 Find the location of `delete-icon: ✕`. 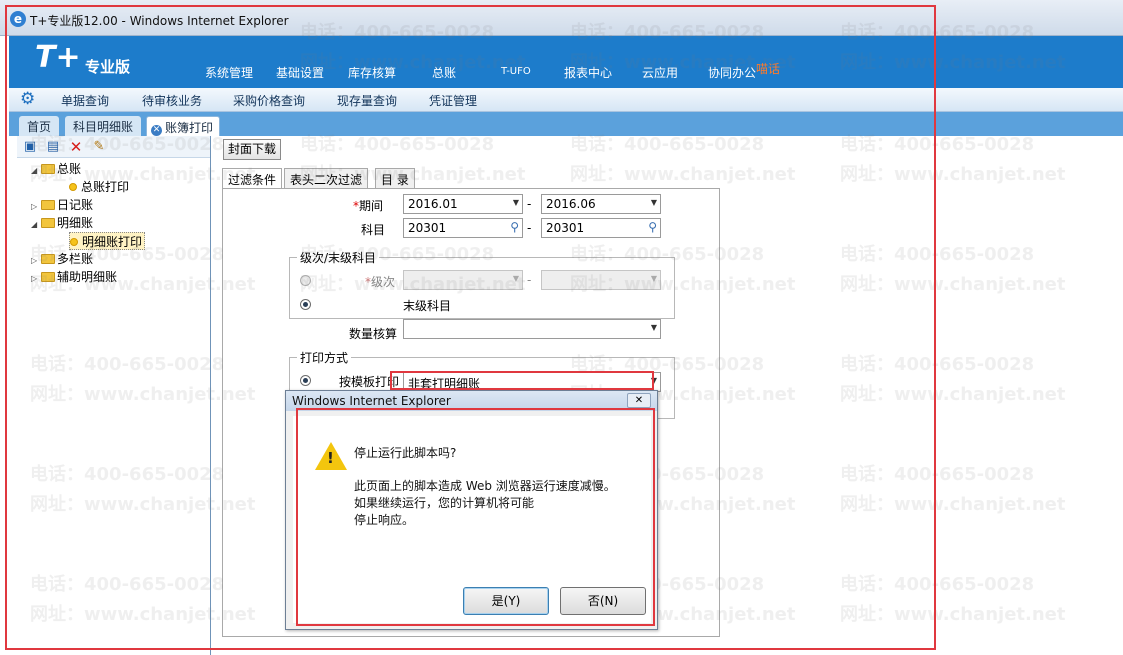

delete-icon: ✕ is located at coordinates (76, 147).